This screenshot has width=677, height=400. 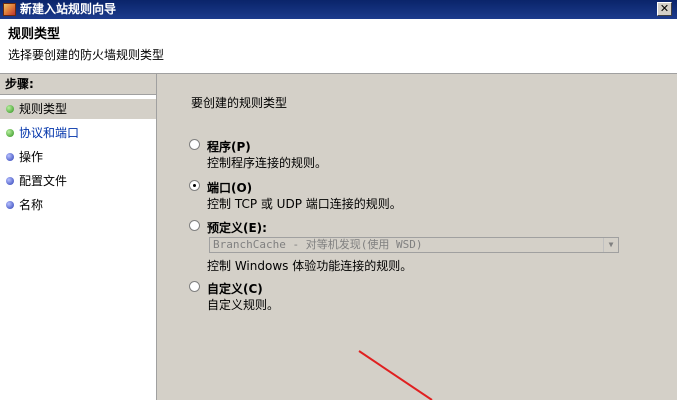 What do you see at coordinates (78, 181) in the screenshot?
I see `step-profile: 配置文件` at bounding box center [78, 181].